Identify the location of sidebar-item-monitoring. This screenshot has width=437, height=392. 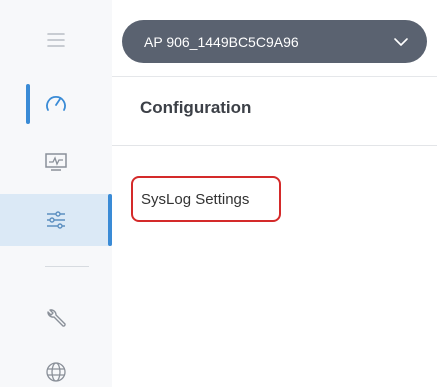
(56, 162).